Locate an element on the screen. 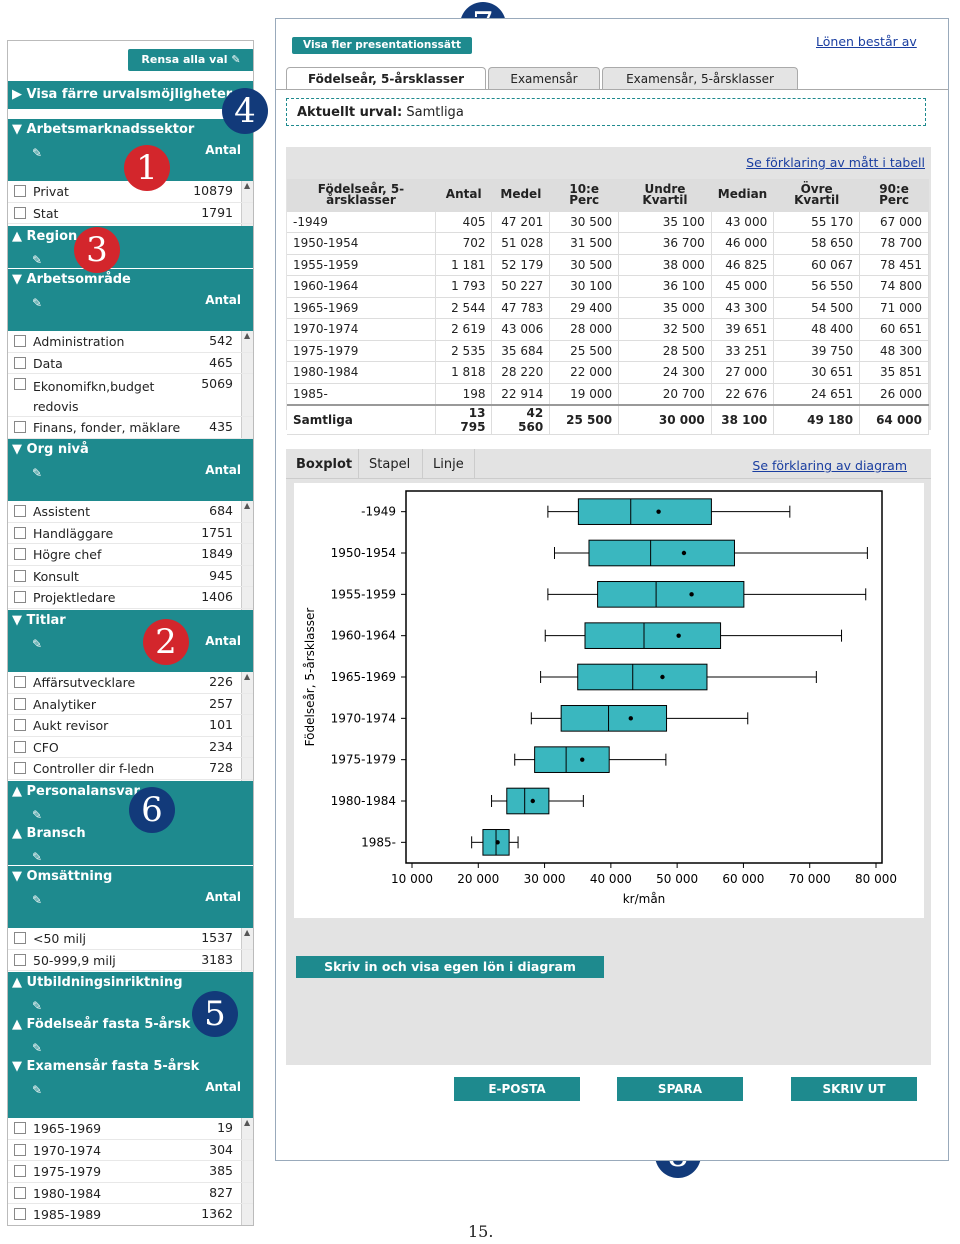  list-item: Administration 542 is located at coordinates (130, 342).